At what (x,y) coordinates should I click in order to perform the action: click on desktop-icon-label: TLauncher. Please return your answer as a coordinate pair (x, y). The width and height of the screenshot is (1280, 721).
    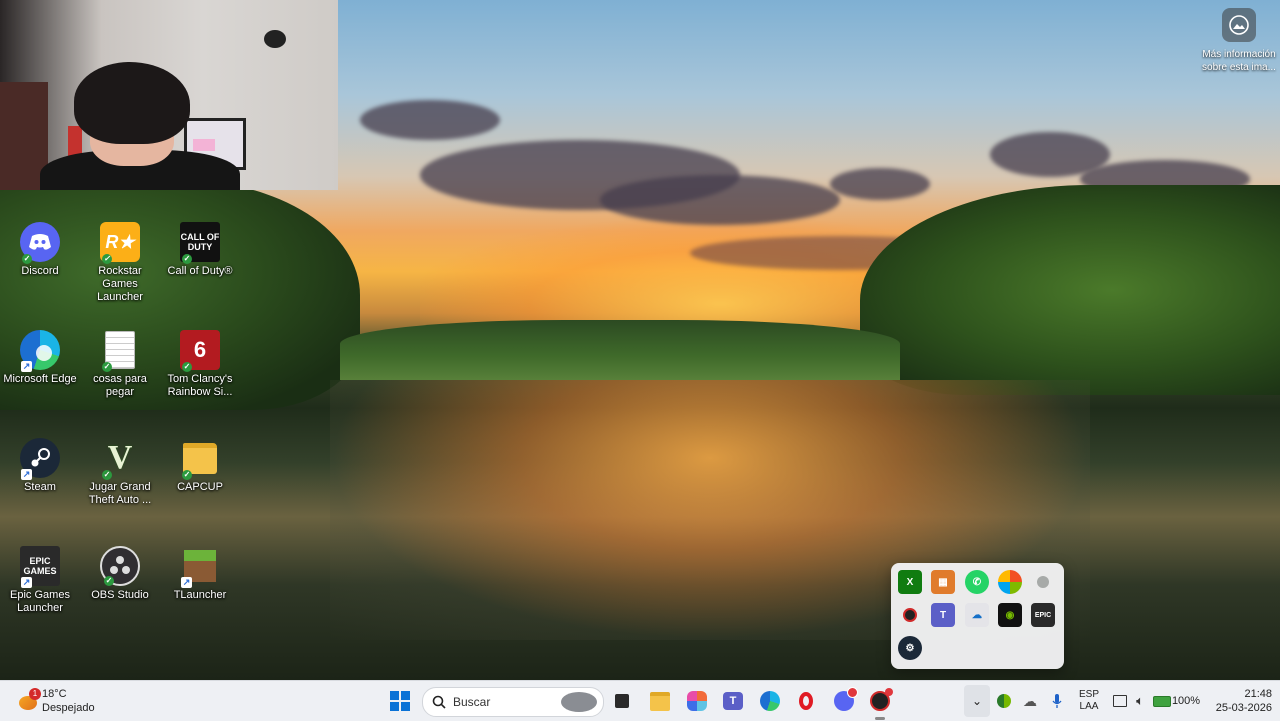
    Looking at the image, I should click on (200, 595).